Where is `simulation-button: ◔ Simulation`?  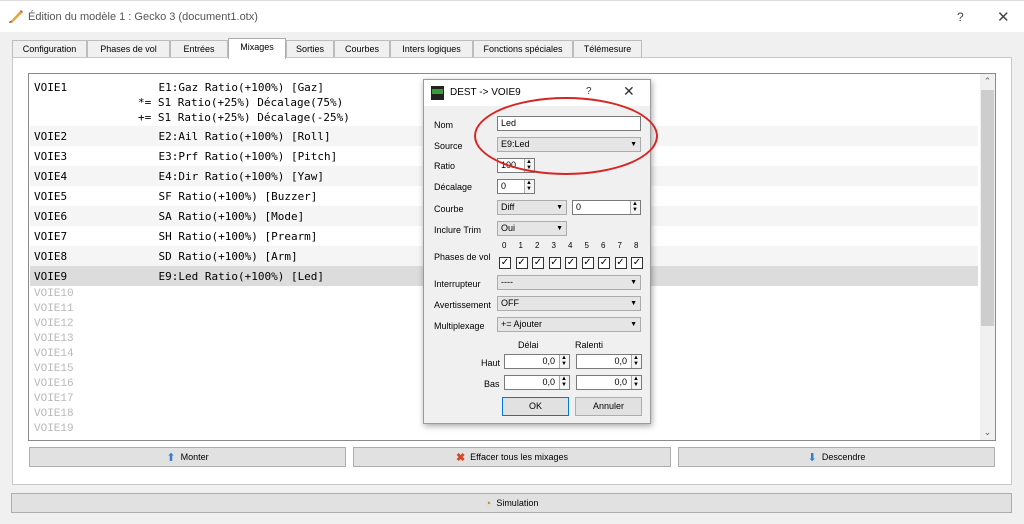 simulation-button: ◔ Simulation is located at coordinates (511, 503).